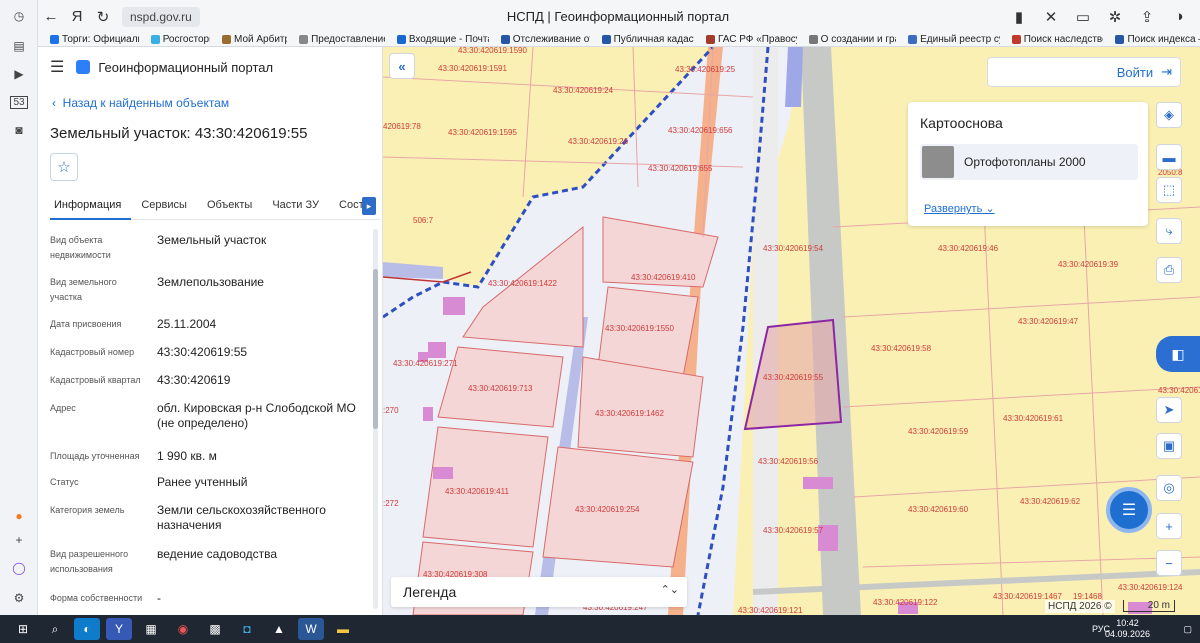 The width and height of the screenshot is (1200, 643). I want to click on zoom-out-button: −, so click(1169, 563).